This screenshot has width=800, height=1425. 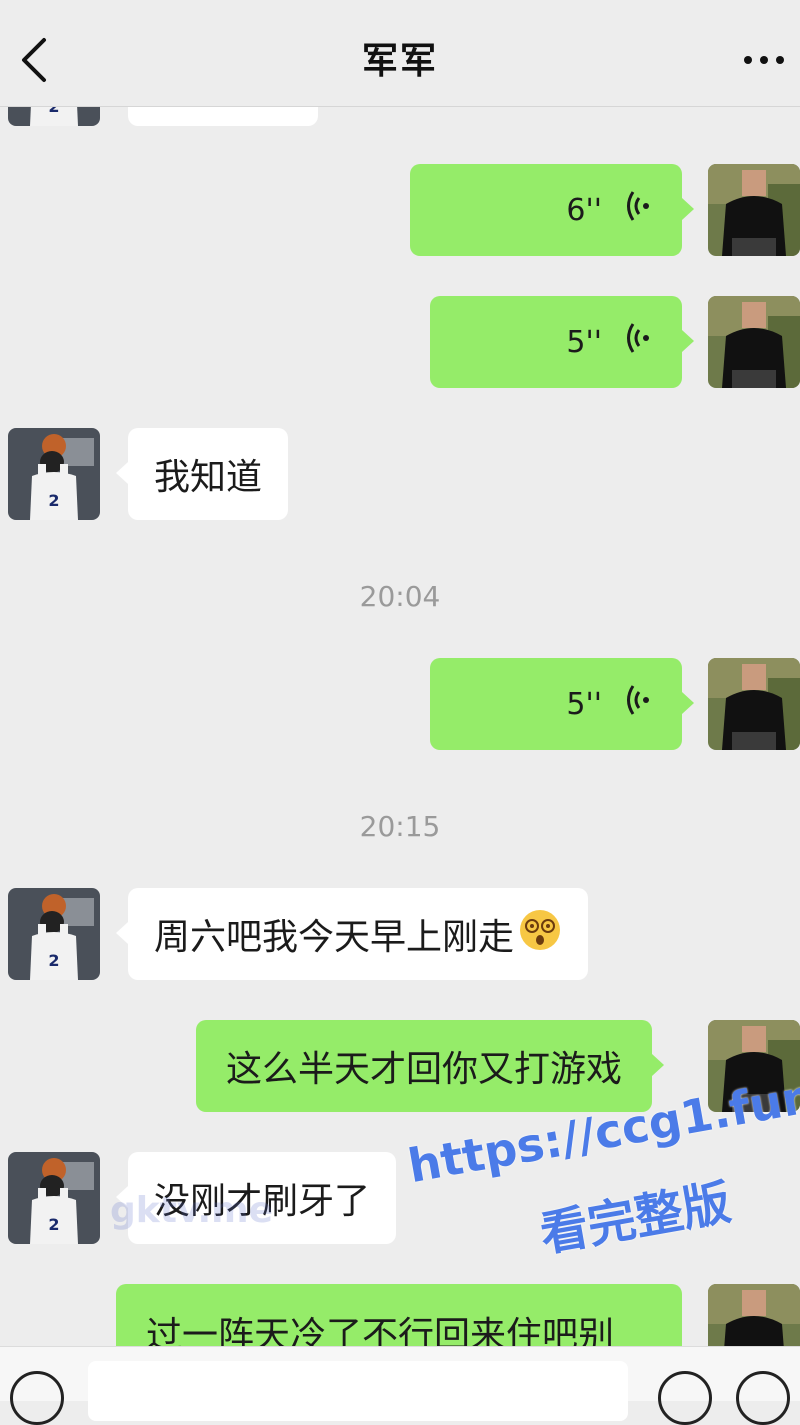 I want to click on faint-watermark: gktv.me, so click(x=192, y=1210).